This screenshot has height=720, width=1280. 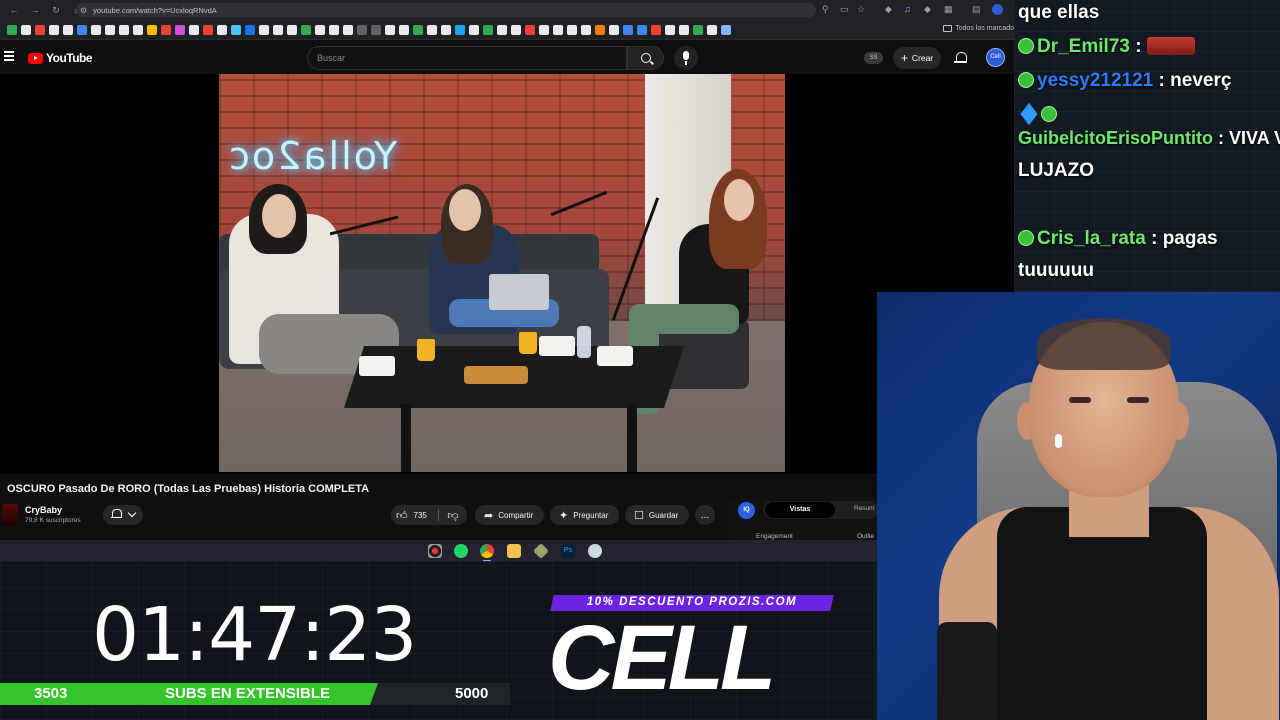 What do you see at coordinates (14, 10) in the screenshot?
I see `back-icon: ←` at bounding box center [14, 10].